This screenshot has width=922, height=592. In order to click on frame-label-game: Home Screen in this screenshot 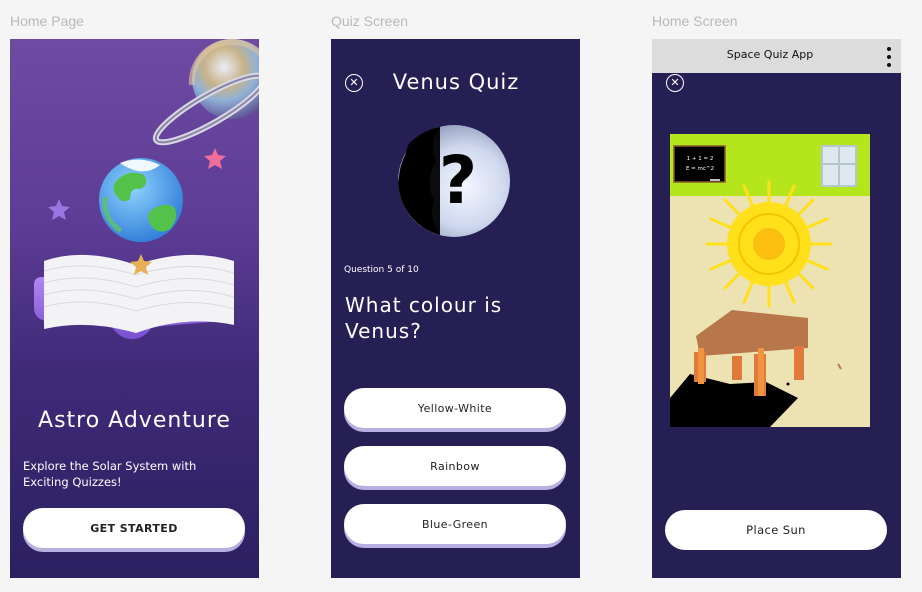, I will do `click(695, 21)`.